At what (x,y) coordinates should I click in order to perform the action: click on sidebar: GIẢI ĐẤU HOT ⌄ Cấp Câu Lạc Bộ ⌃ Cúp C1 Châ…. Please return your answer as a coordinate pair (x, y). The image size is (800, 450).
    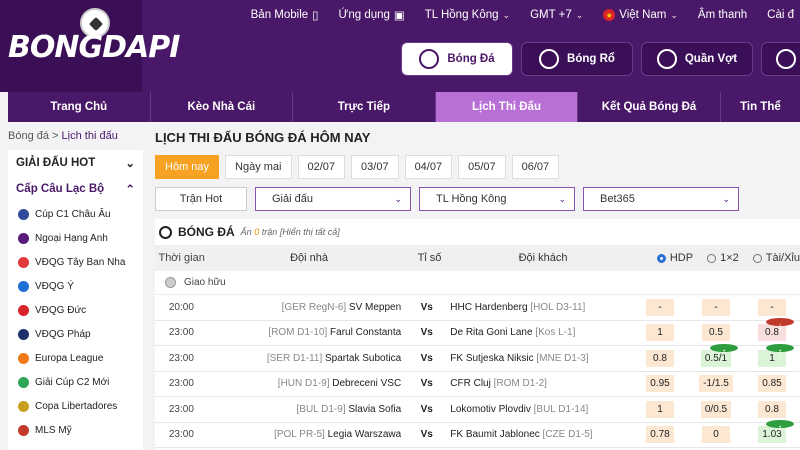
    Looking at the image, I should click on (75, 300).